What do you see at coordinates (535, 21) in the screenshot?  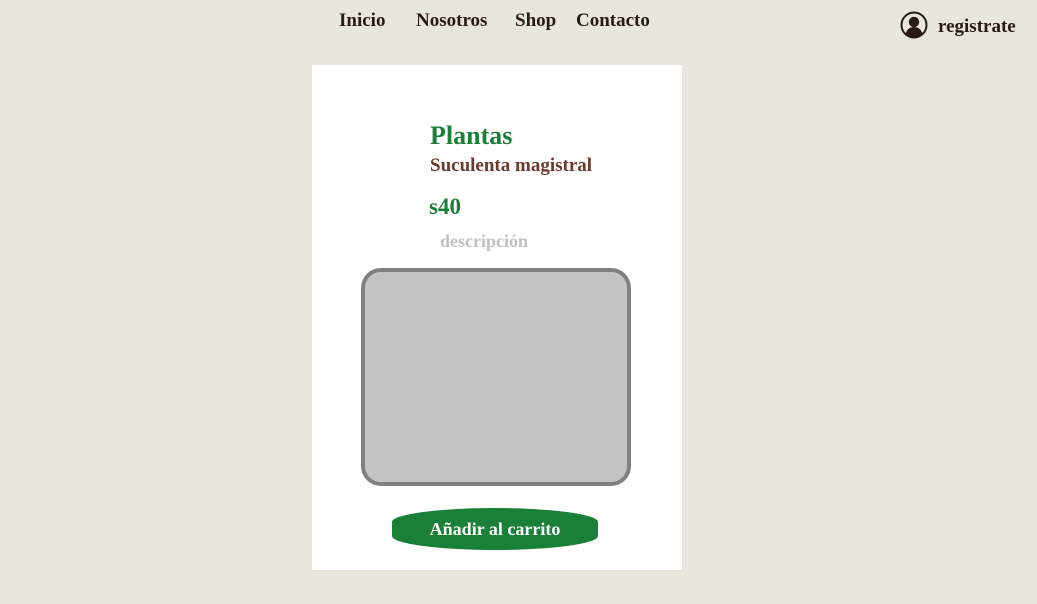 I see `nav-link-shop: Shop` at bounding box center [535, 21].